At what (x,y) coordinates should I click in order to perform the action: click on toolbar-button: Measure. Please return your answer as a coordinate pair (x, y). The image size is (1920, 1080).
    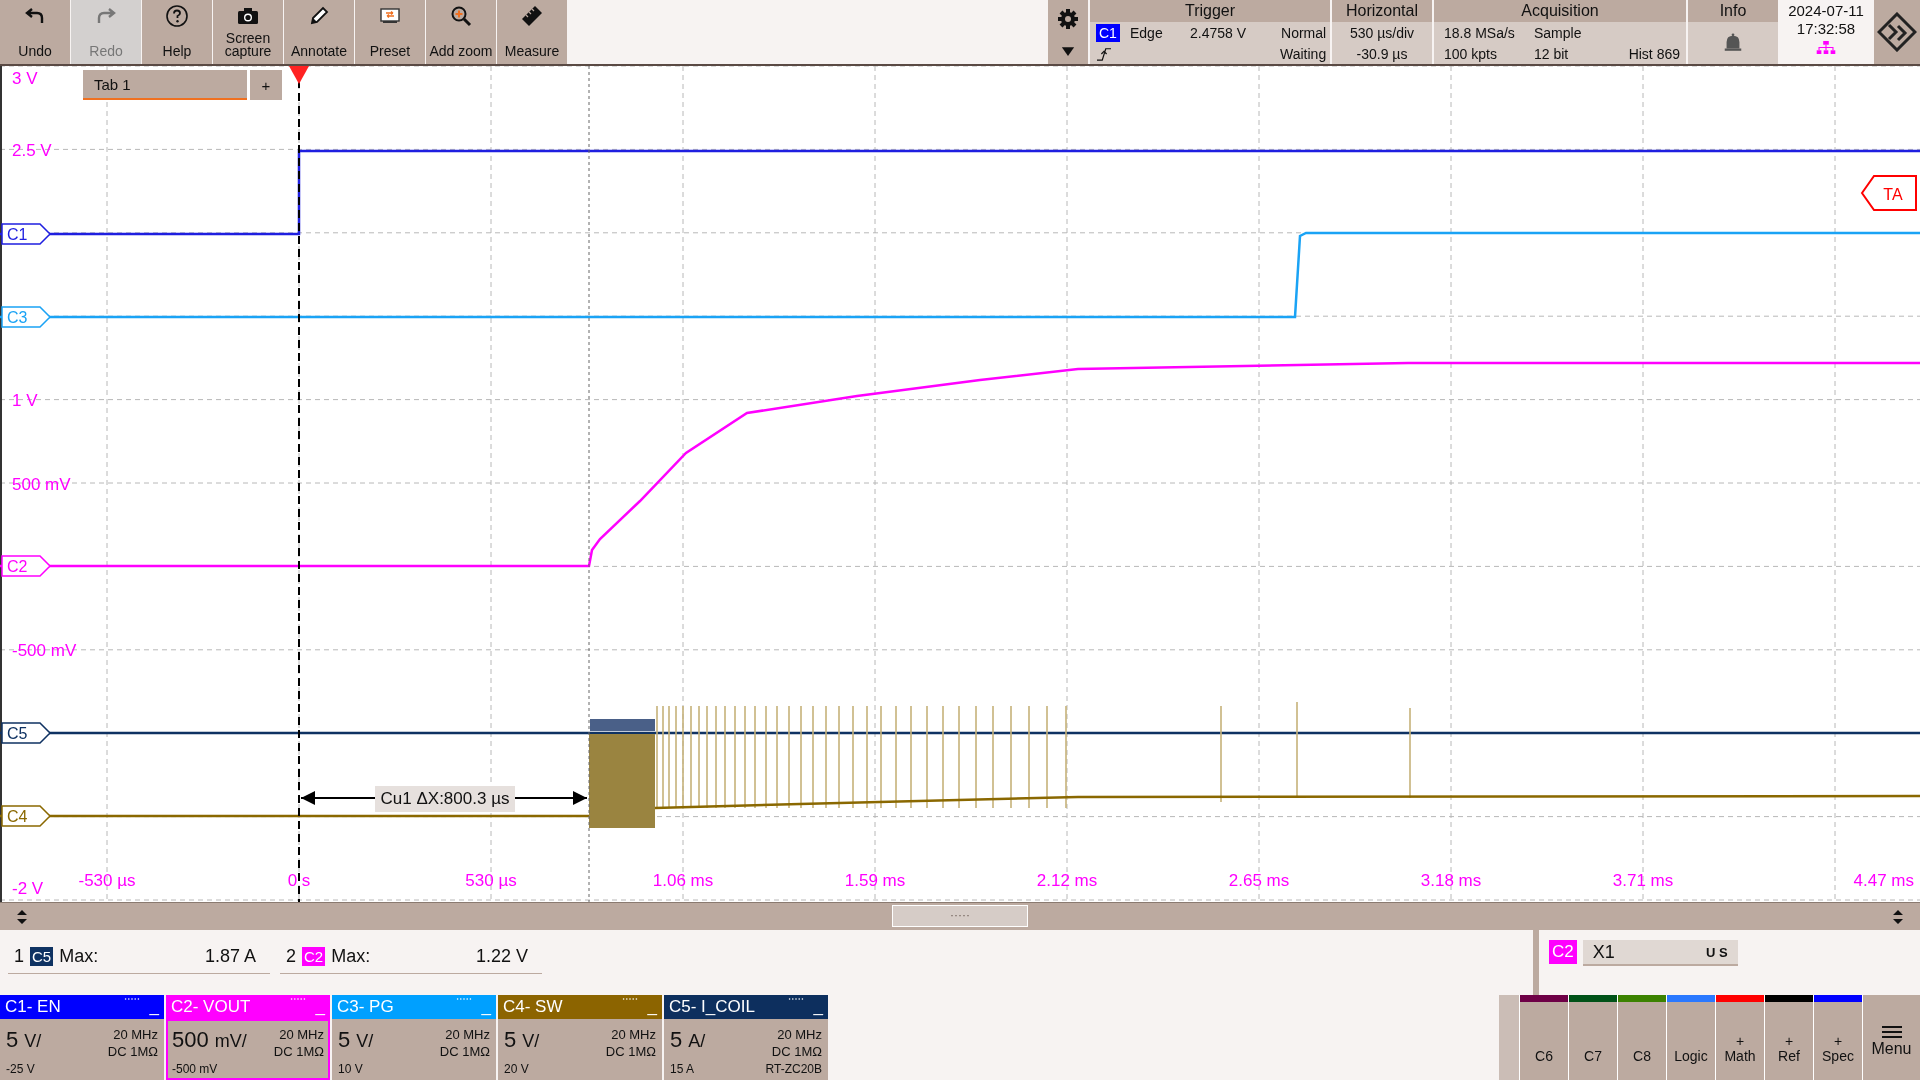
    Looking at the image, I should click on (532, 32).